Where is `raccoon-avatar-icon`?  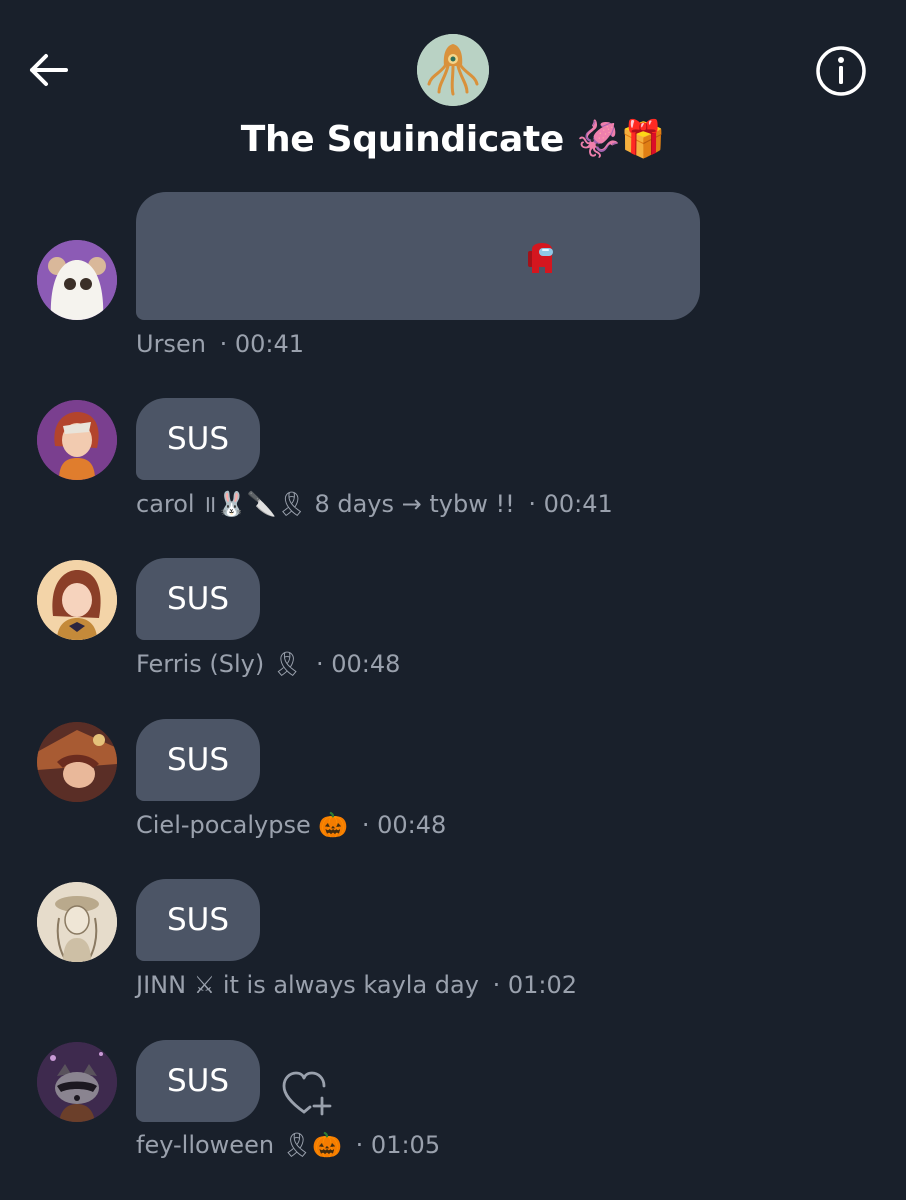
raccoon-avatar-icon is located at coordinates (77, 1082).